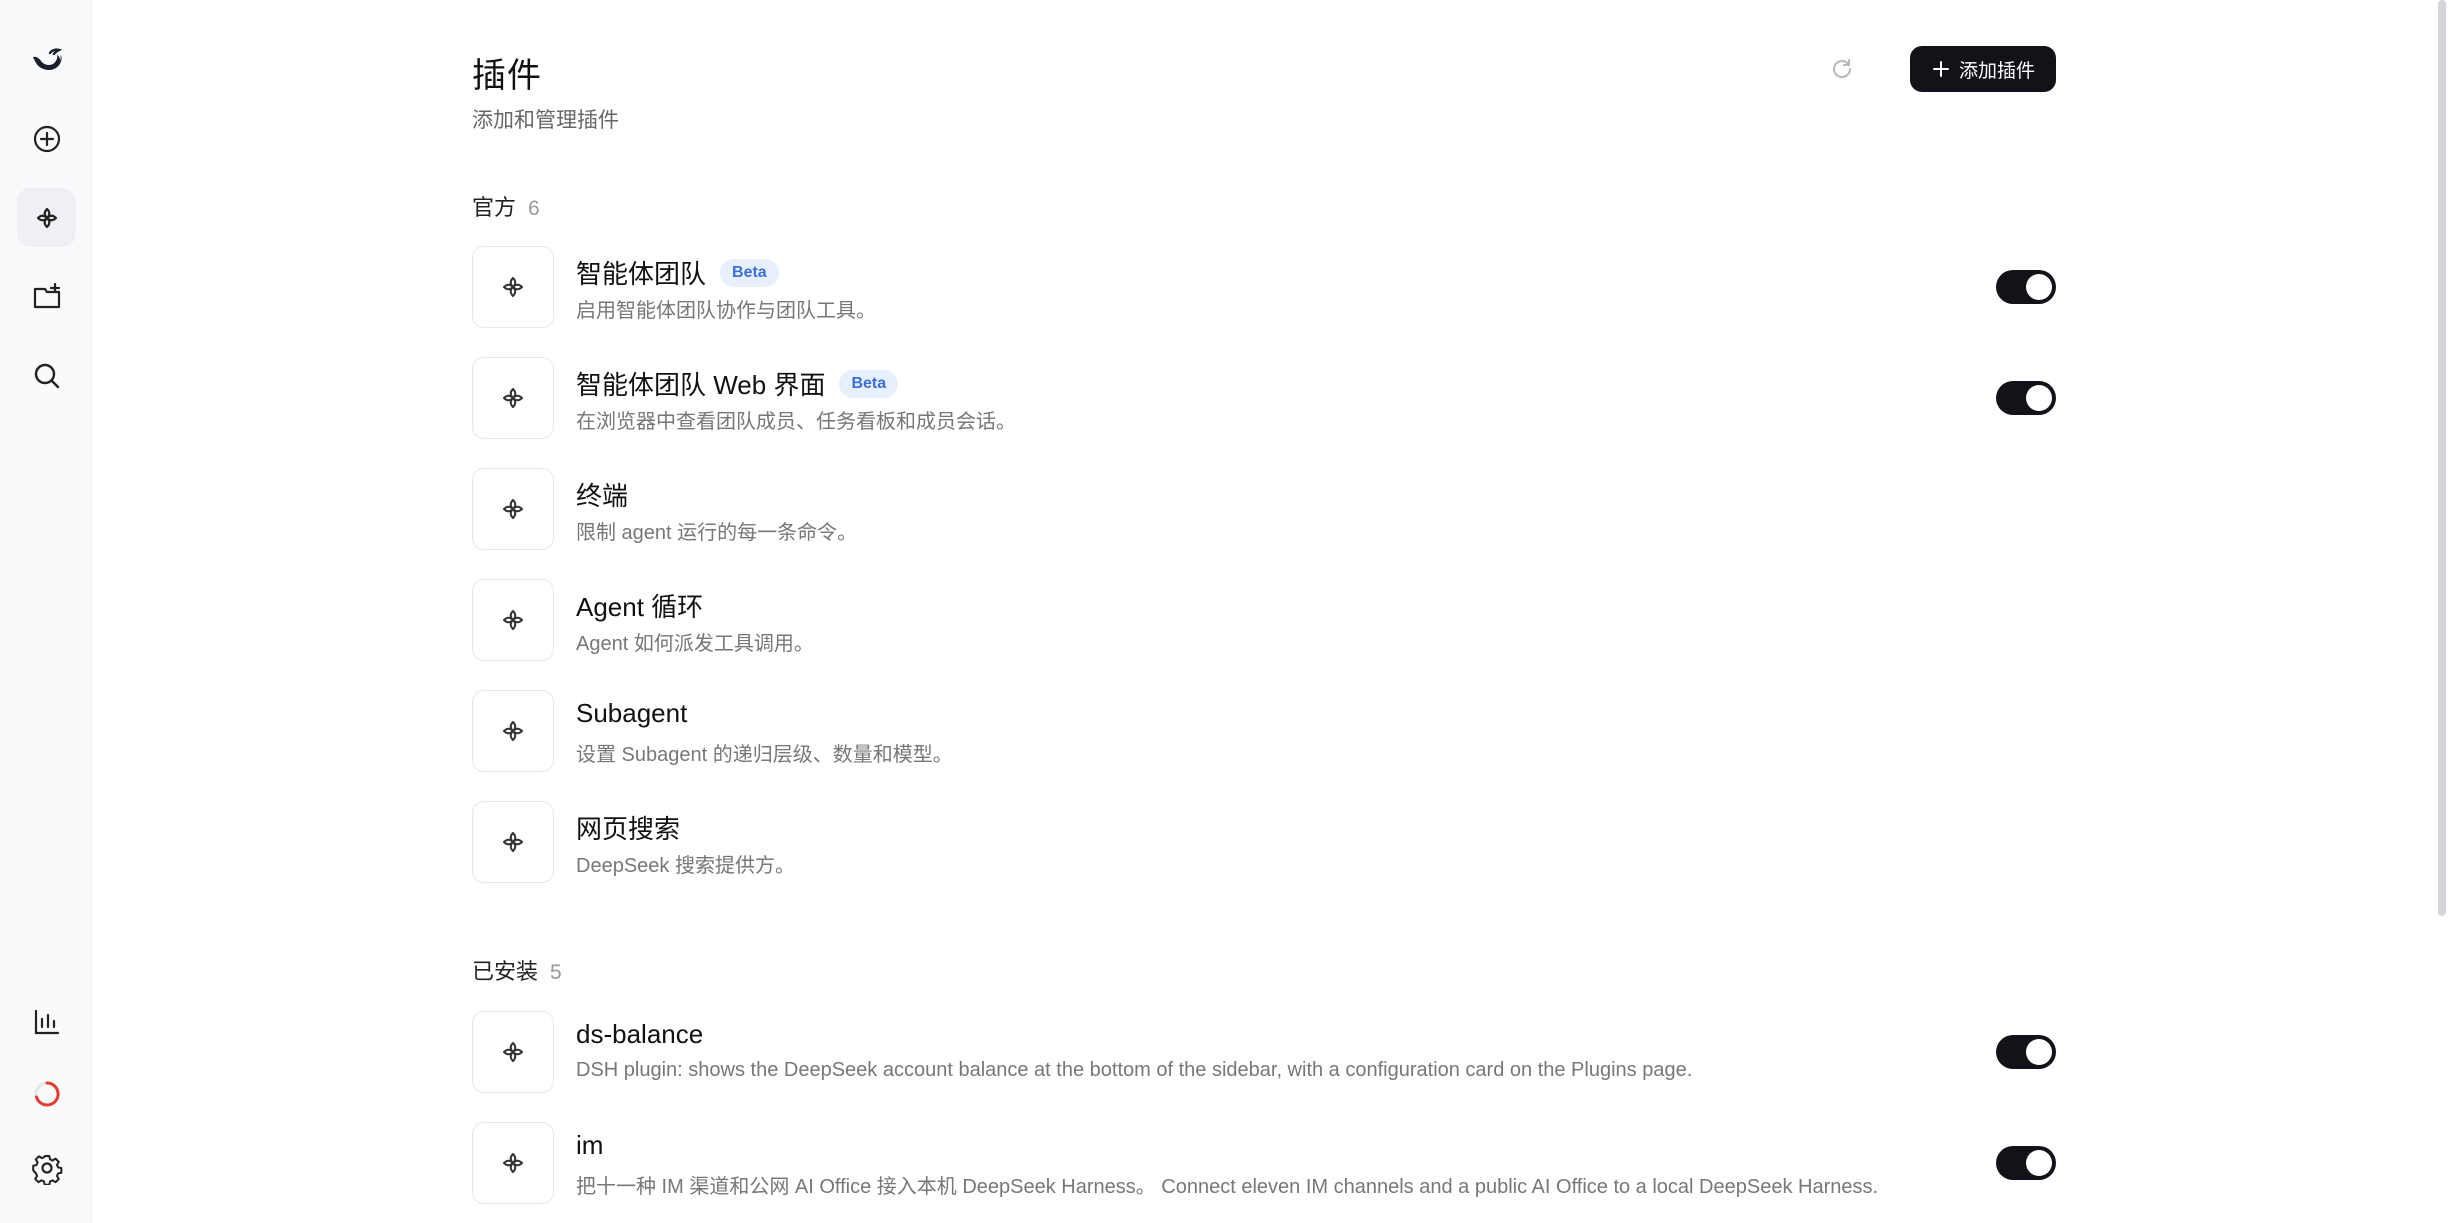  Describe the element at coordinates (46, 611) in the screenshot. I see `left-rail` at that location.